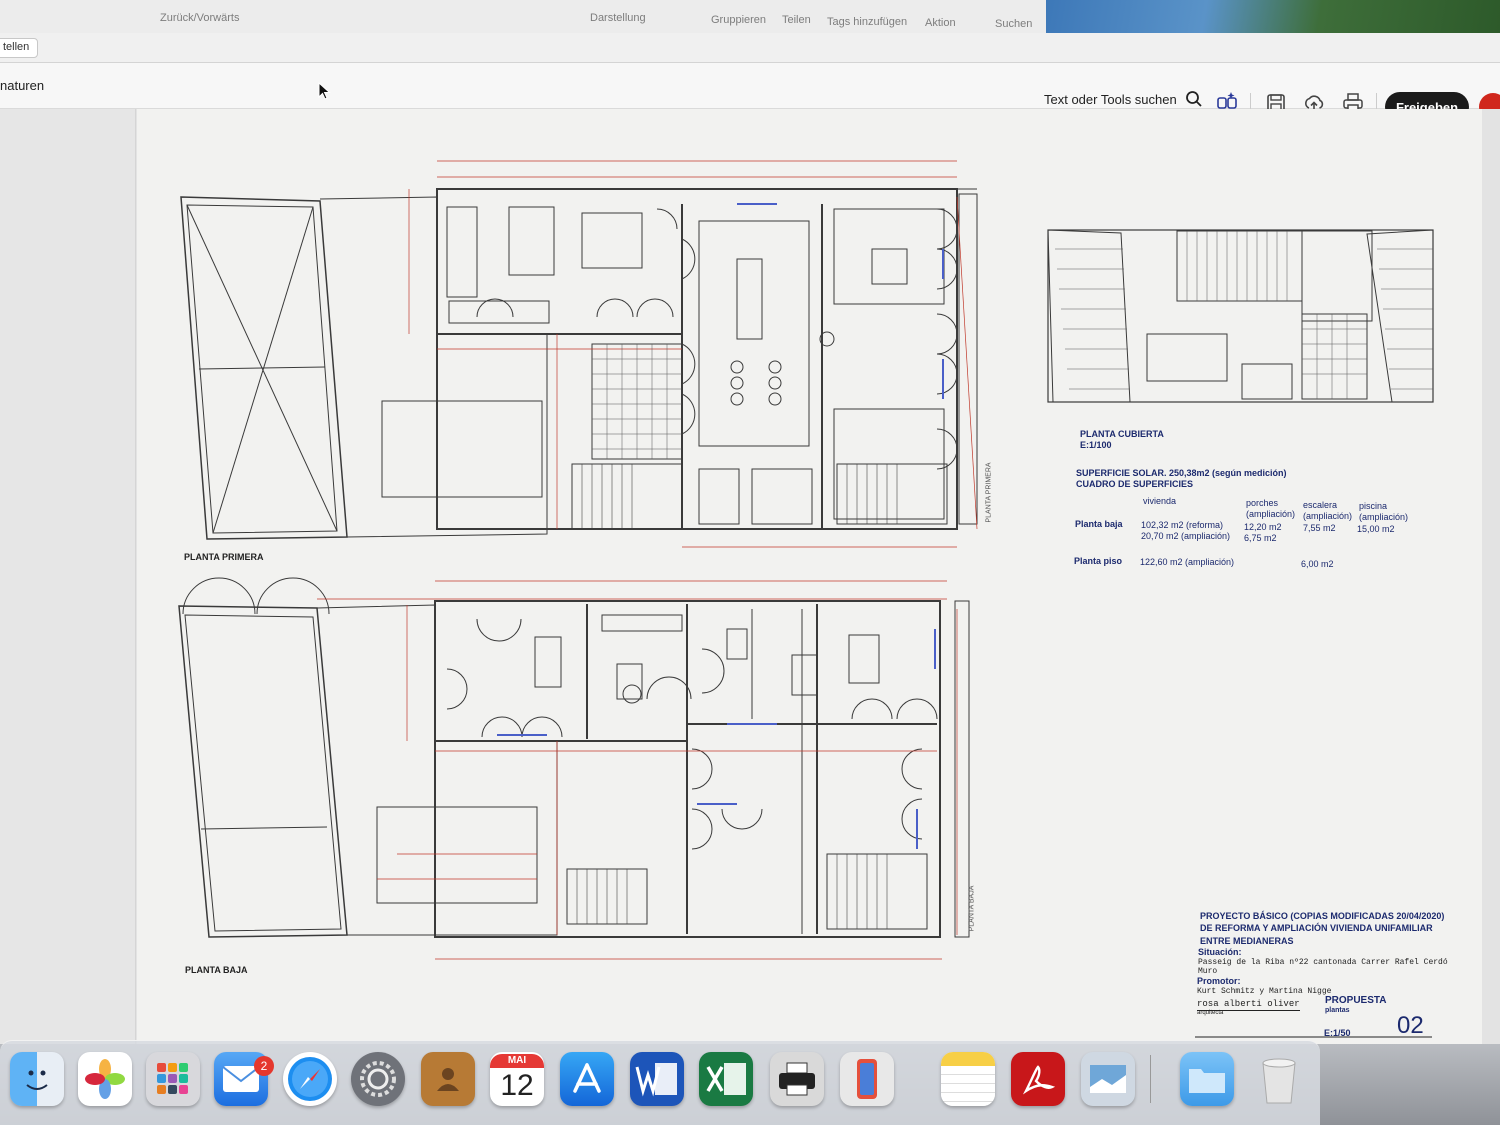  I want to click on search-tools: Text oder Tools suchen, so click(1123, 99).